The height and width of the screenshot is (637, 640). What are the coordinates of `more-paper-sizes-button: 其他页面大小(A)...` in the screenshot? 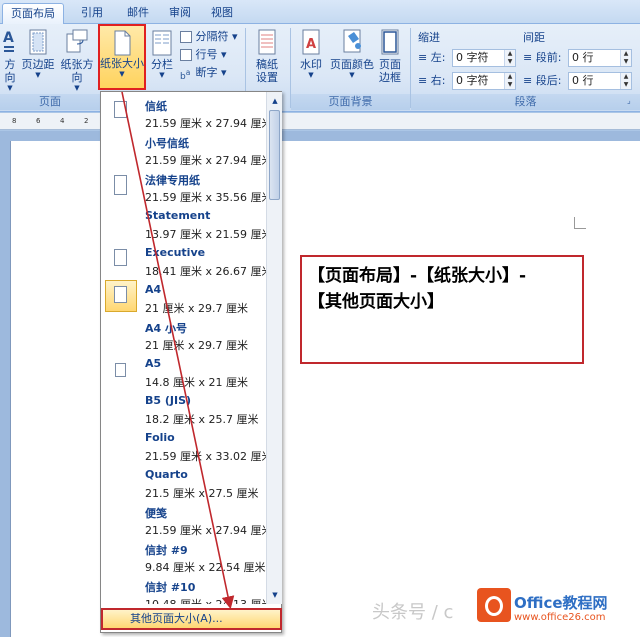 It's located at (191, 619).